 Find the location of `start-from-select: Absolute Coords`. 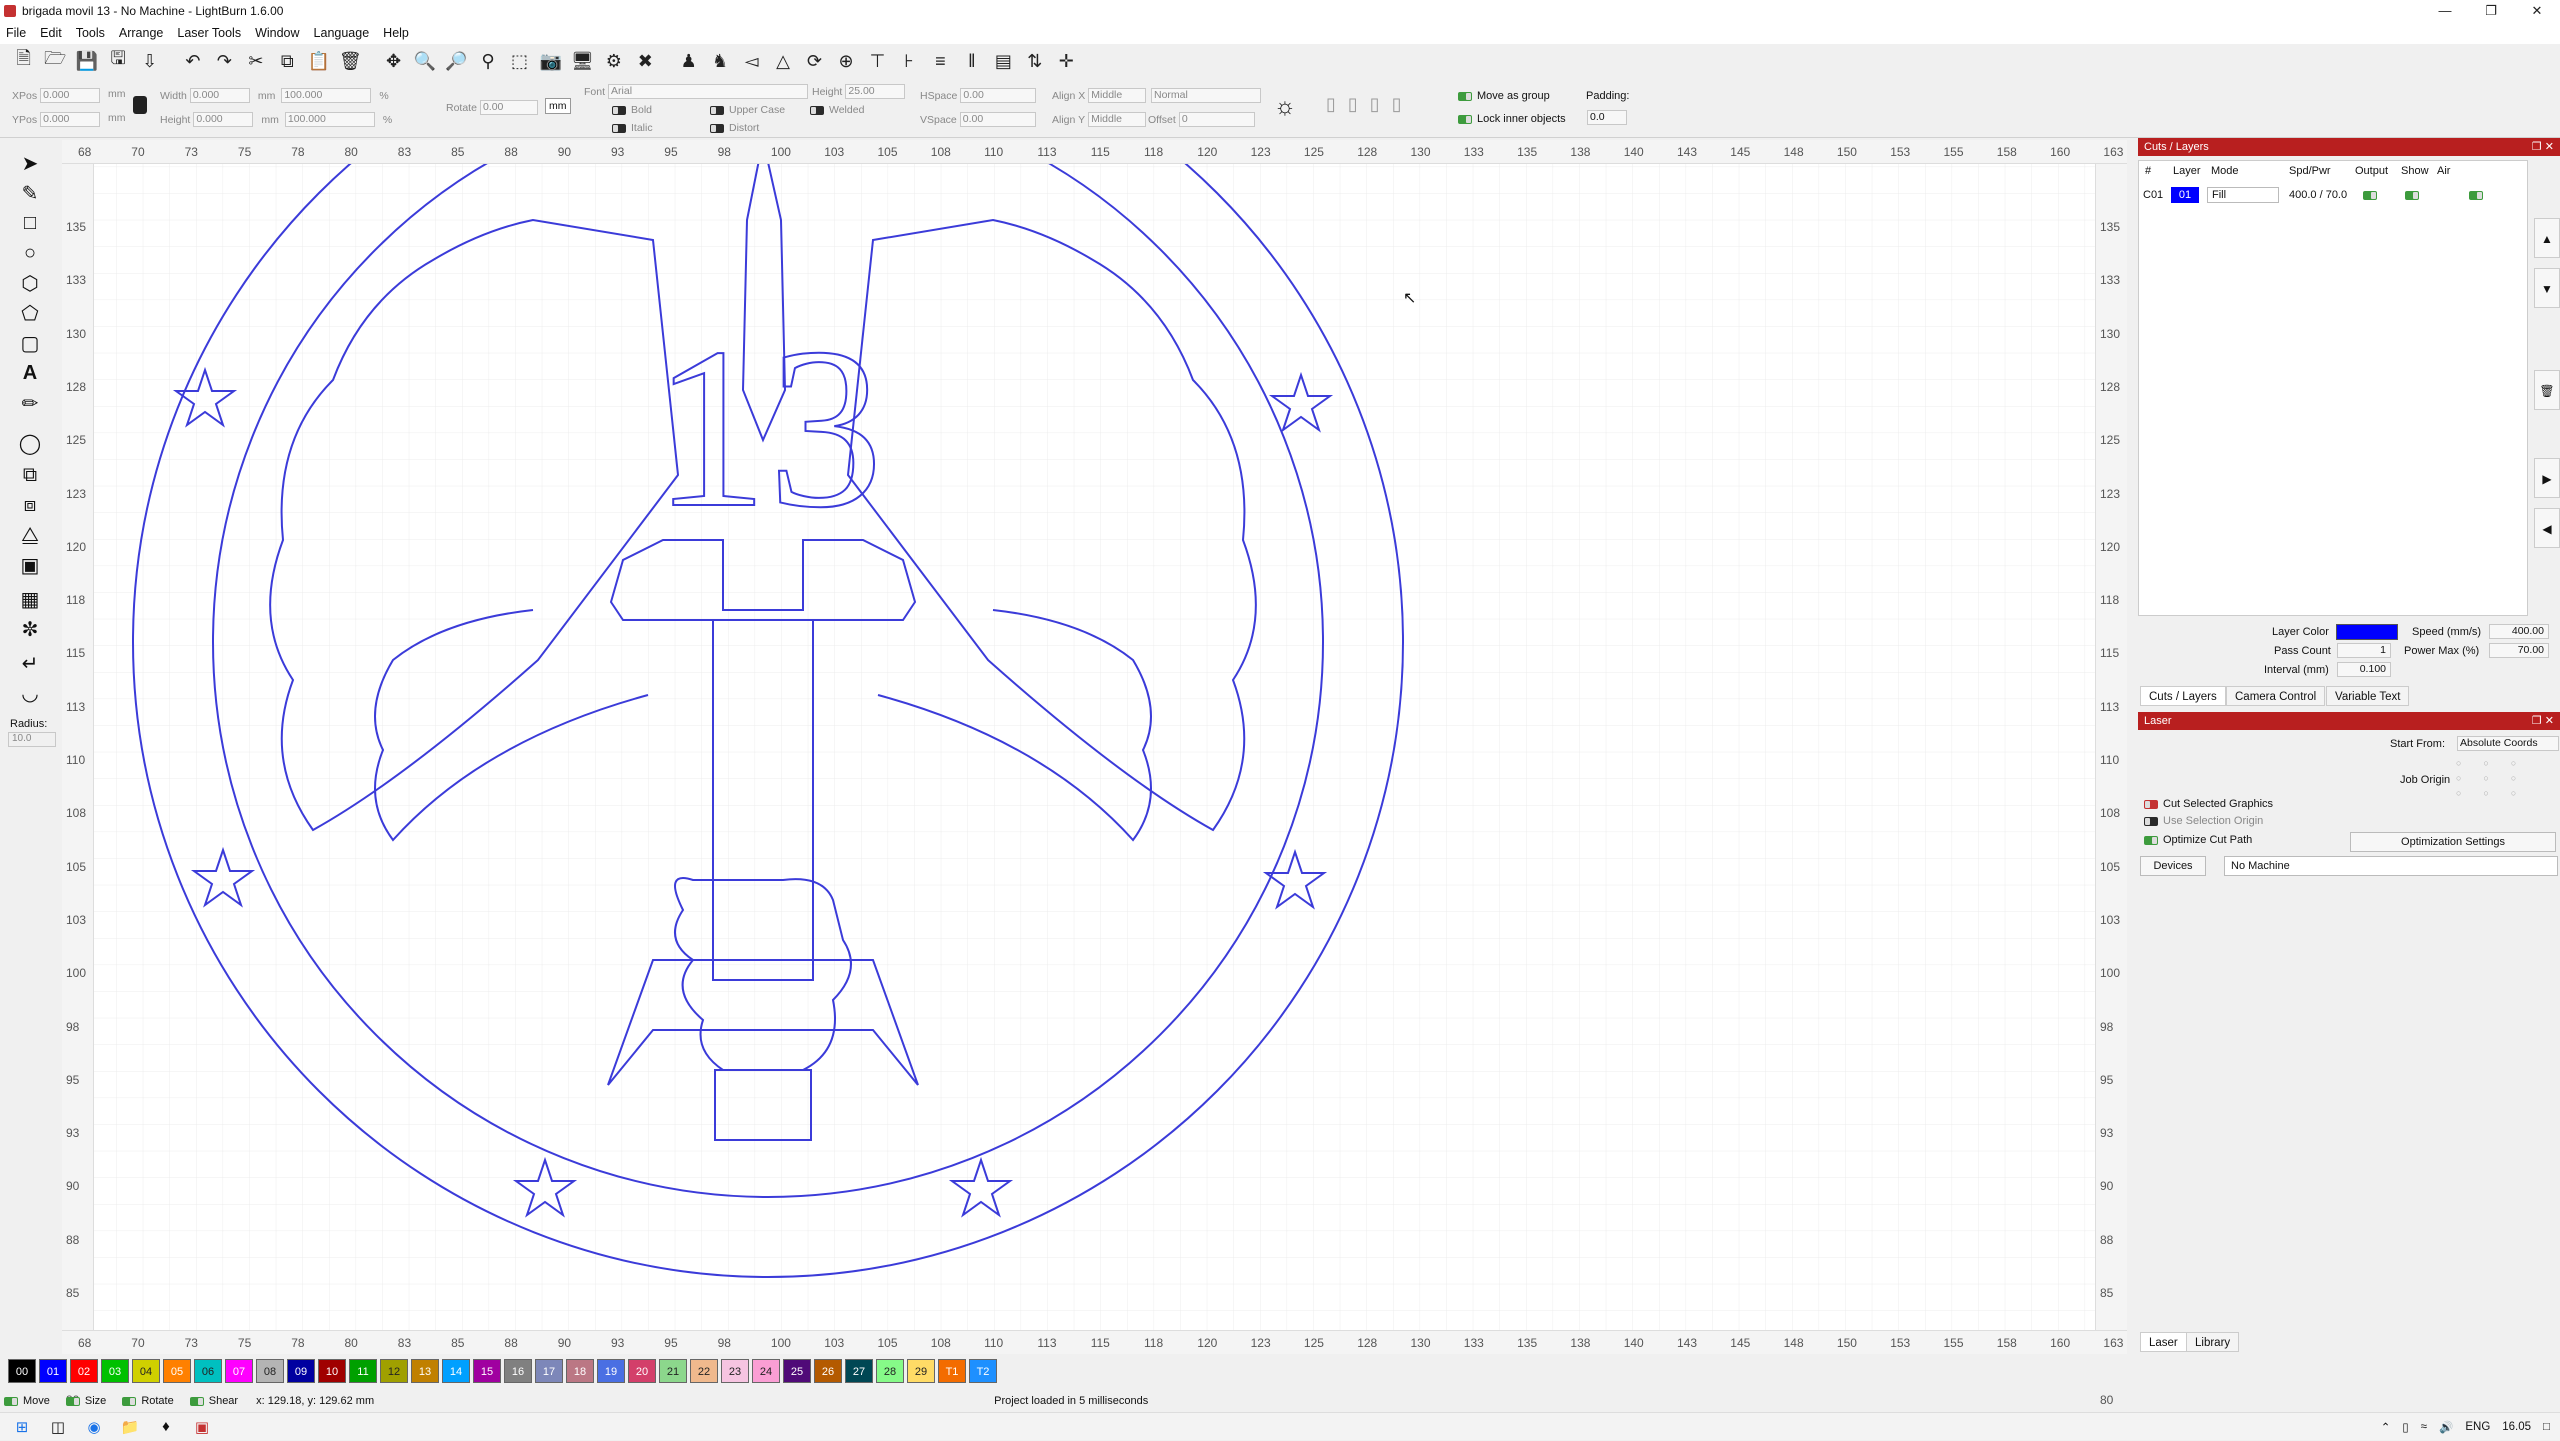

start-from-select: Absolute Coords is located at coordinates (2508, 743).